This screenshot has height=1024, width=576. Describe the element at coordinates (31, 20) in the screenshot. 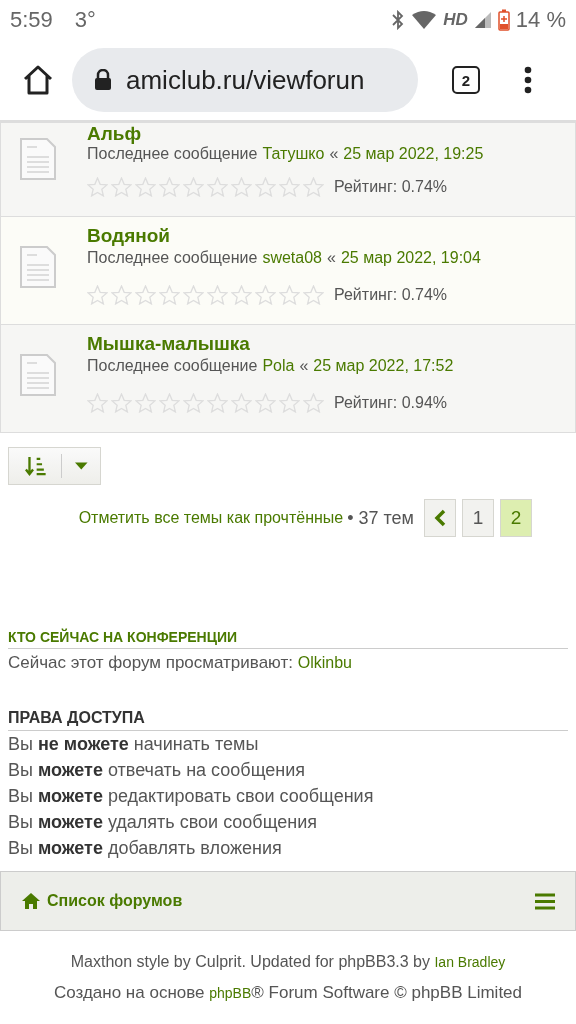

I see `clock-time: 5:59` at that location.